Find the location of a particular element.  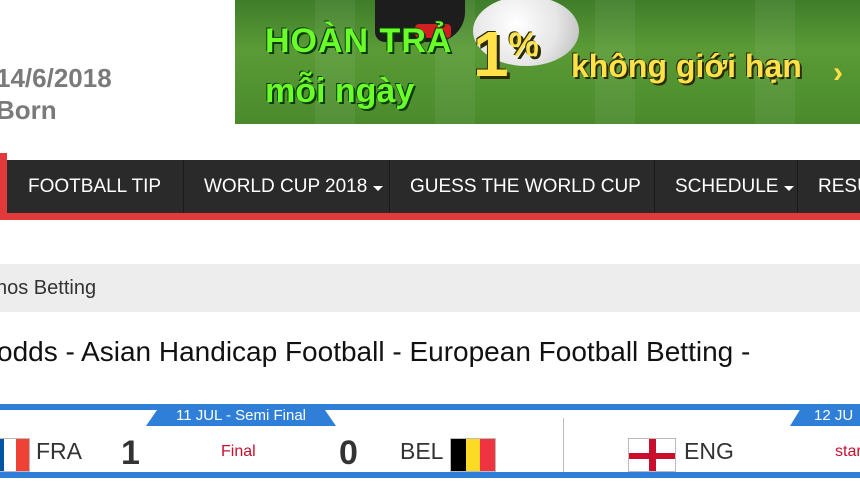

nav-item-label: RESU is located at coordinates (839, 186).